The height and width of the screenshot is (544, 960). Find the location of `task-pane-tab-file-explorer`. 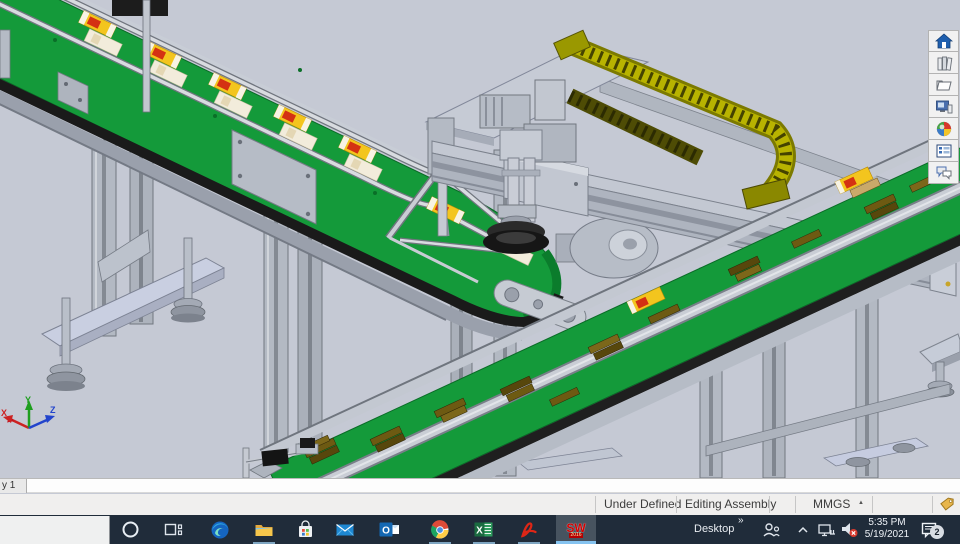

task-pane-tab-file-explorer is located at coordinates (943, 85).